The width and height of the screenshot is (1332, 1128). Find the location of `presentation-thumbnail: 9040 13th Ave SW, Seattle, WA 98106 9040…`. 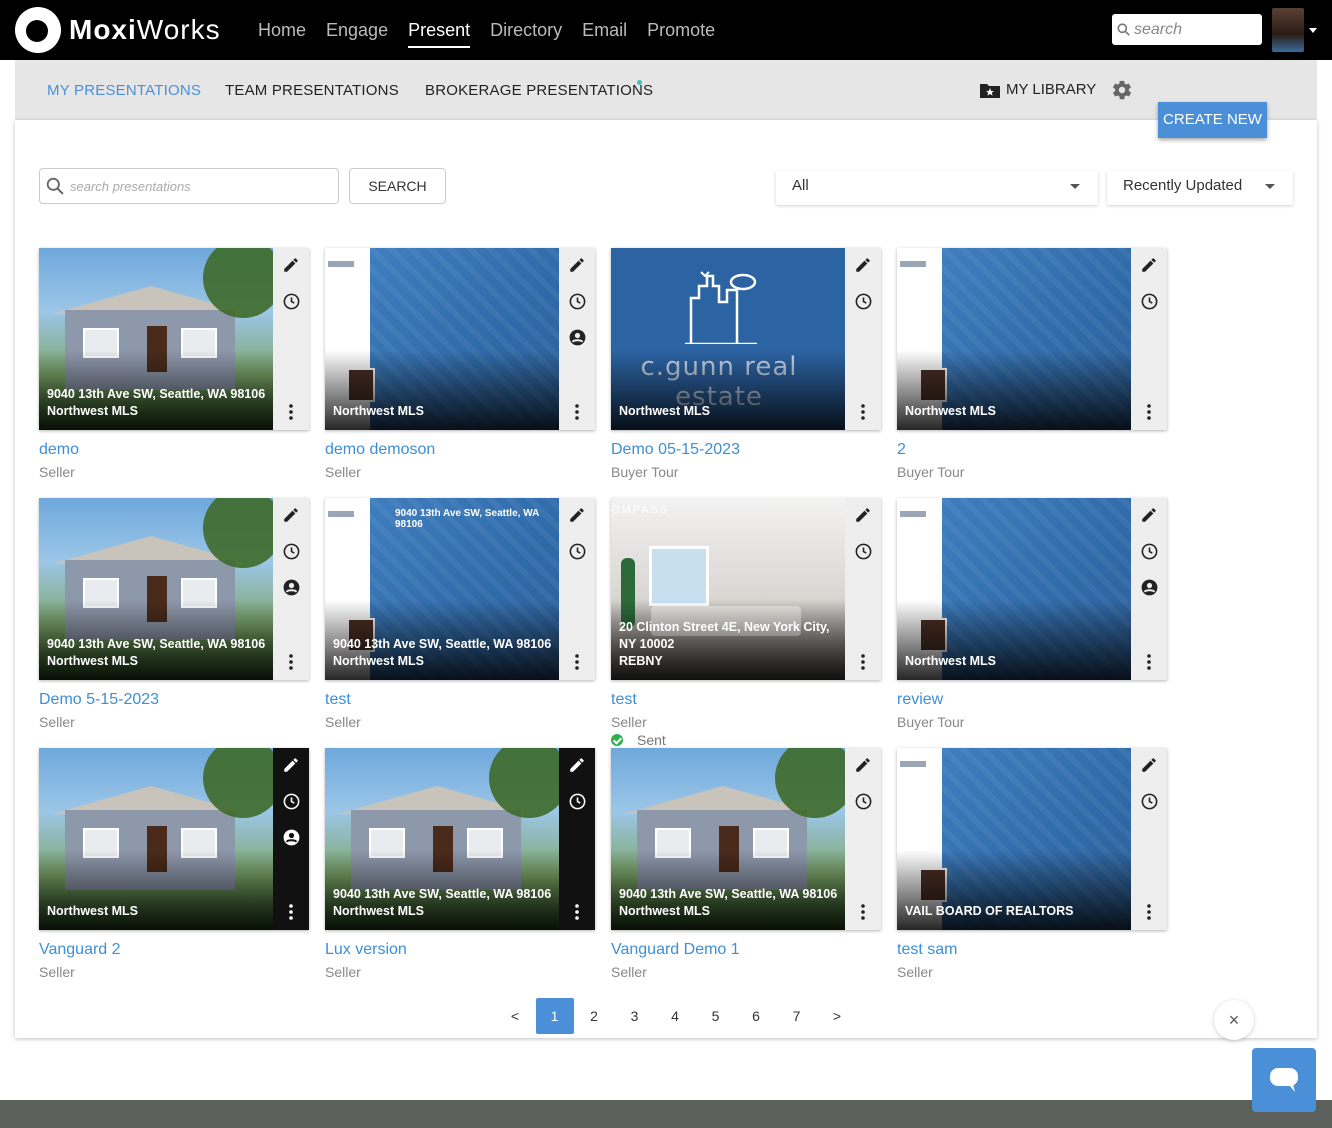

presentation-thumbnail: 9040 13th Ave SW, Seattle, WA 98106 9040… is located at coordinates (460, 589).